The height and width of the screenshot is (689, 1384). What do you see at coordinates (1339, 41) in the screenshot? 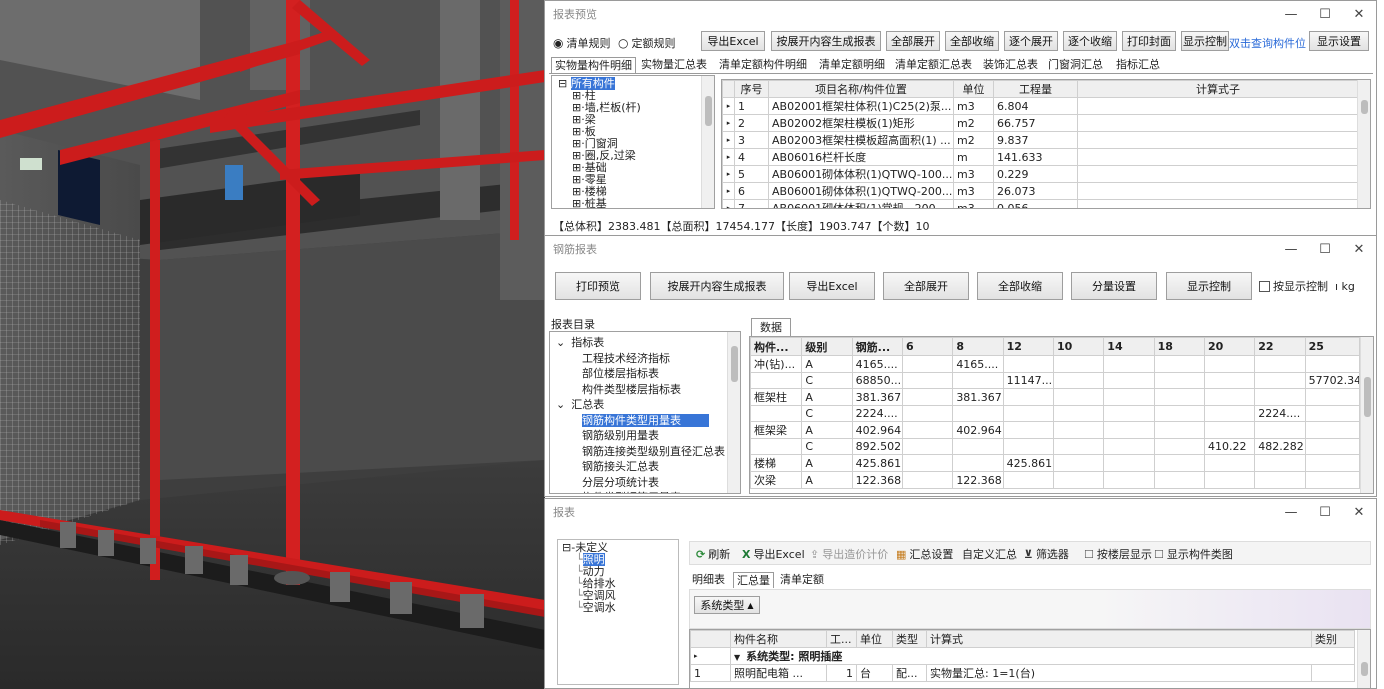
I see `display-settings-button: 显示设置` at bounding box center [1339, 41].